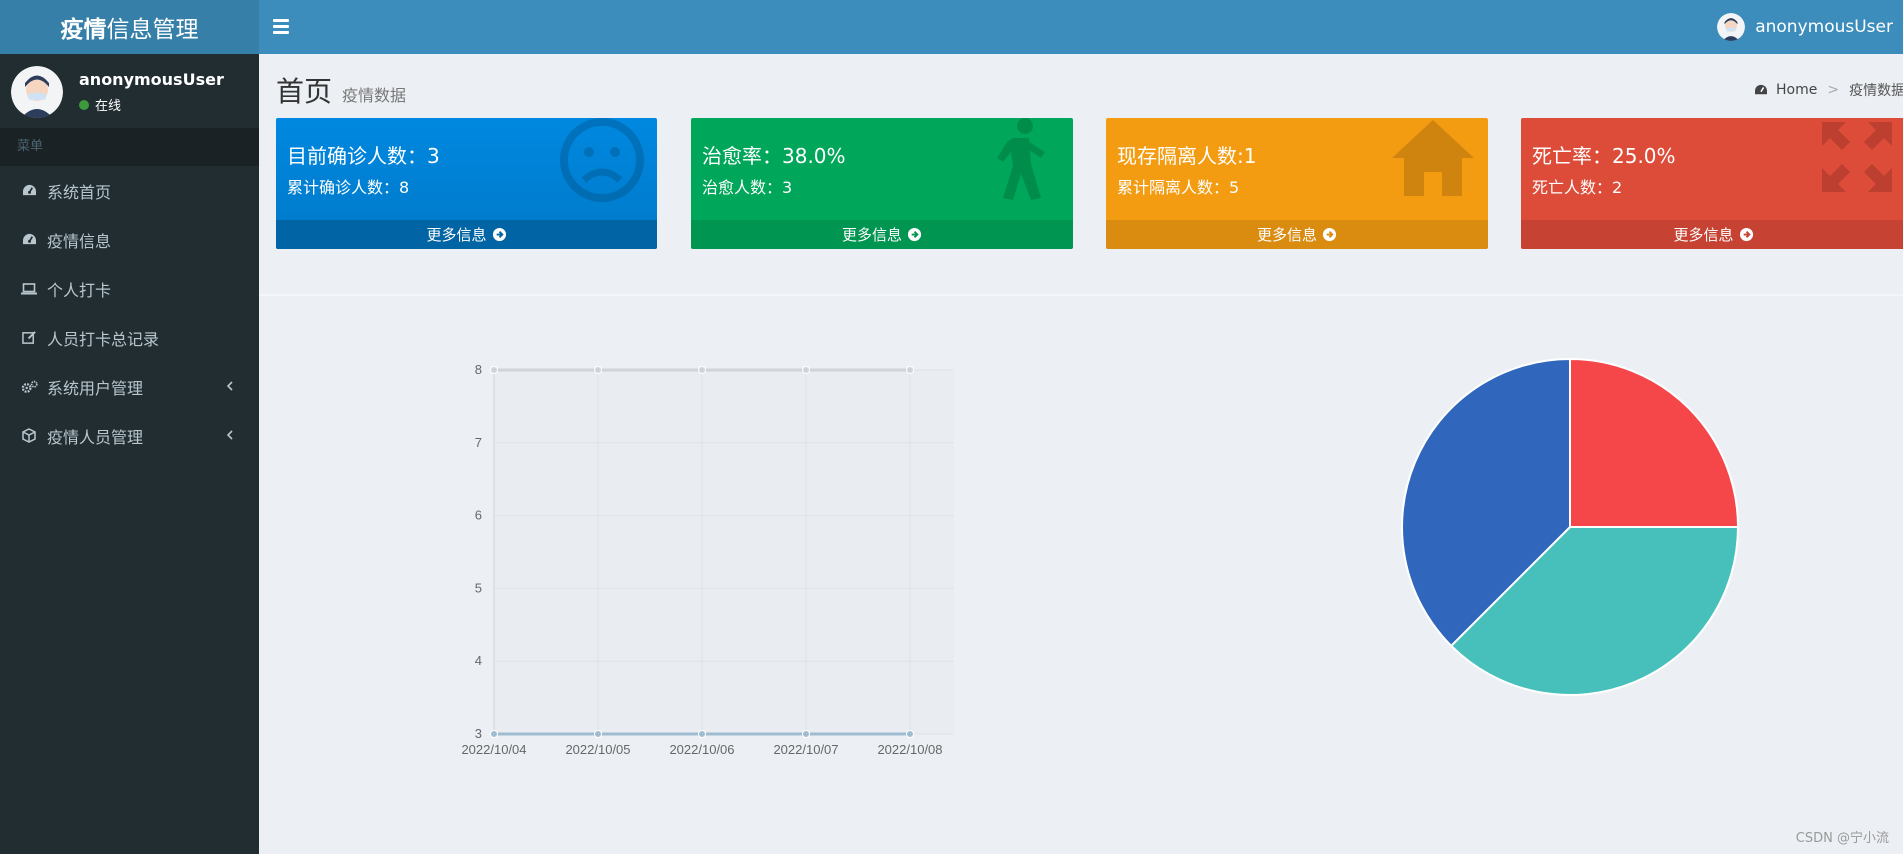  I want to click on nav-user-name: anonymousUser, so click(1824, 27).